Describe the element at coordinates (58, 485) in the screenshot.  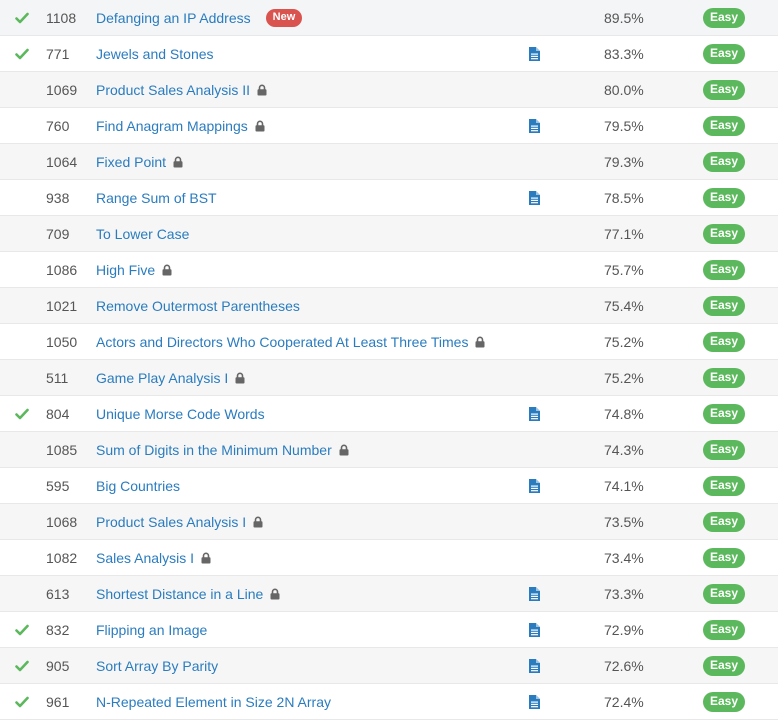
I see `problem-id: 595` at that location.